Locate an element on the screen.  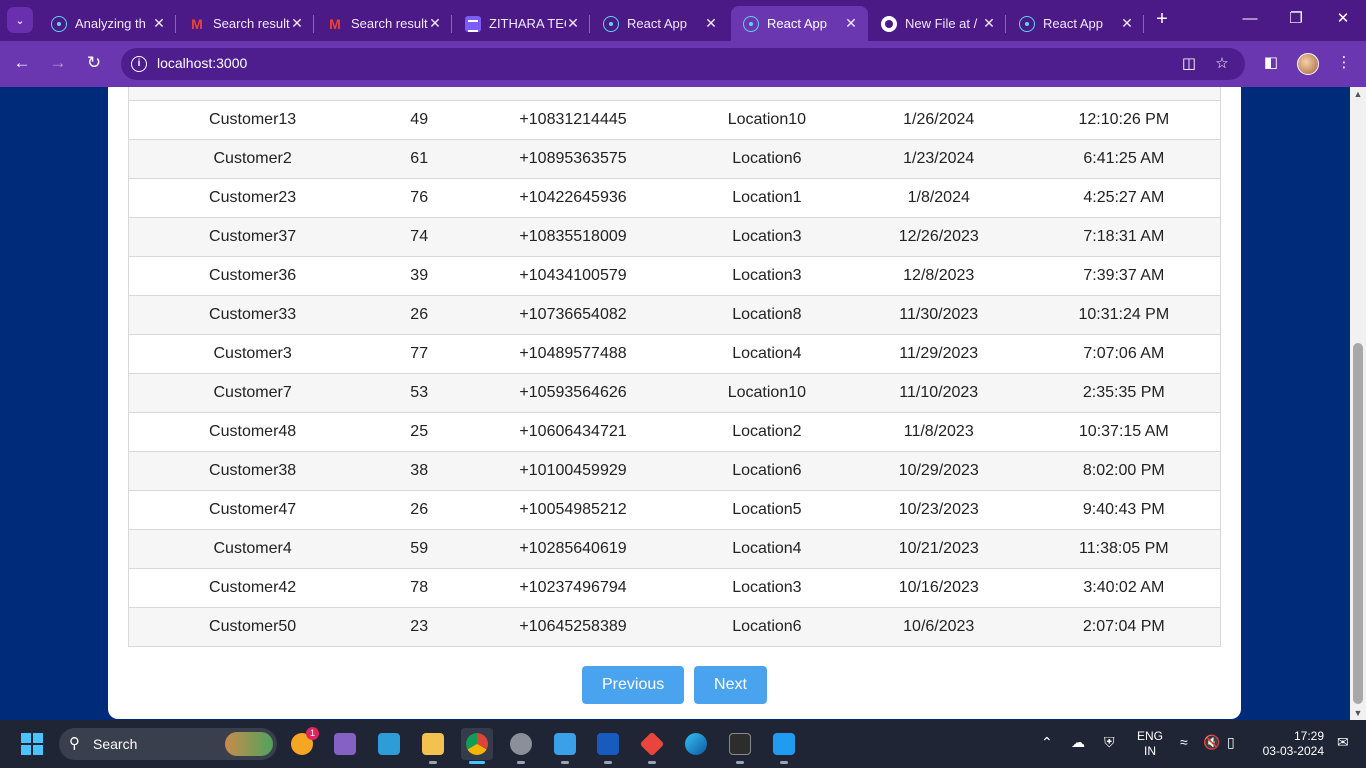
chevron-down-icon: ⌄ is located at coordinates (20, 20).